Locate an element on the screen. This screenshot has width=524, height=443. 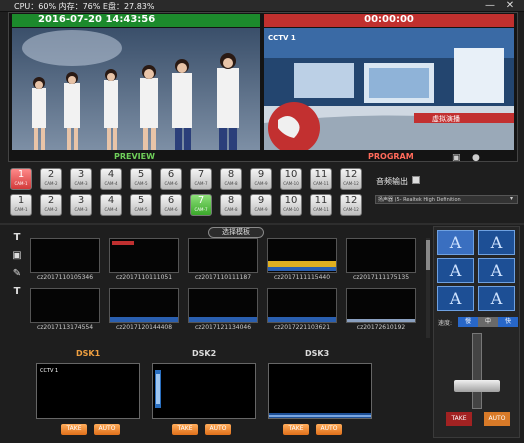
template-name: cz2017121134046 is located at coordinates (223, 327).